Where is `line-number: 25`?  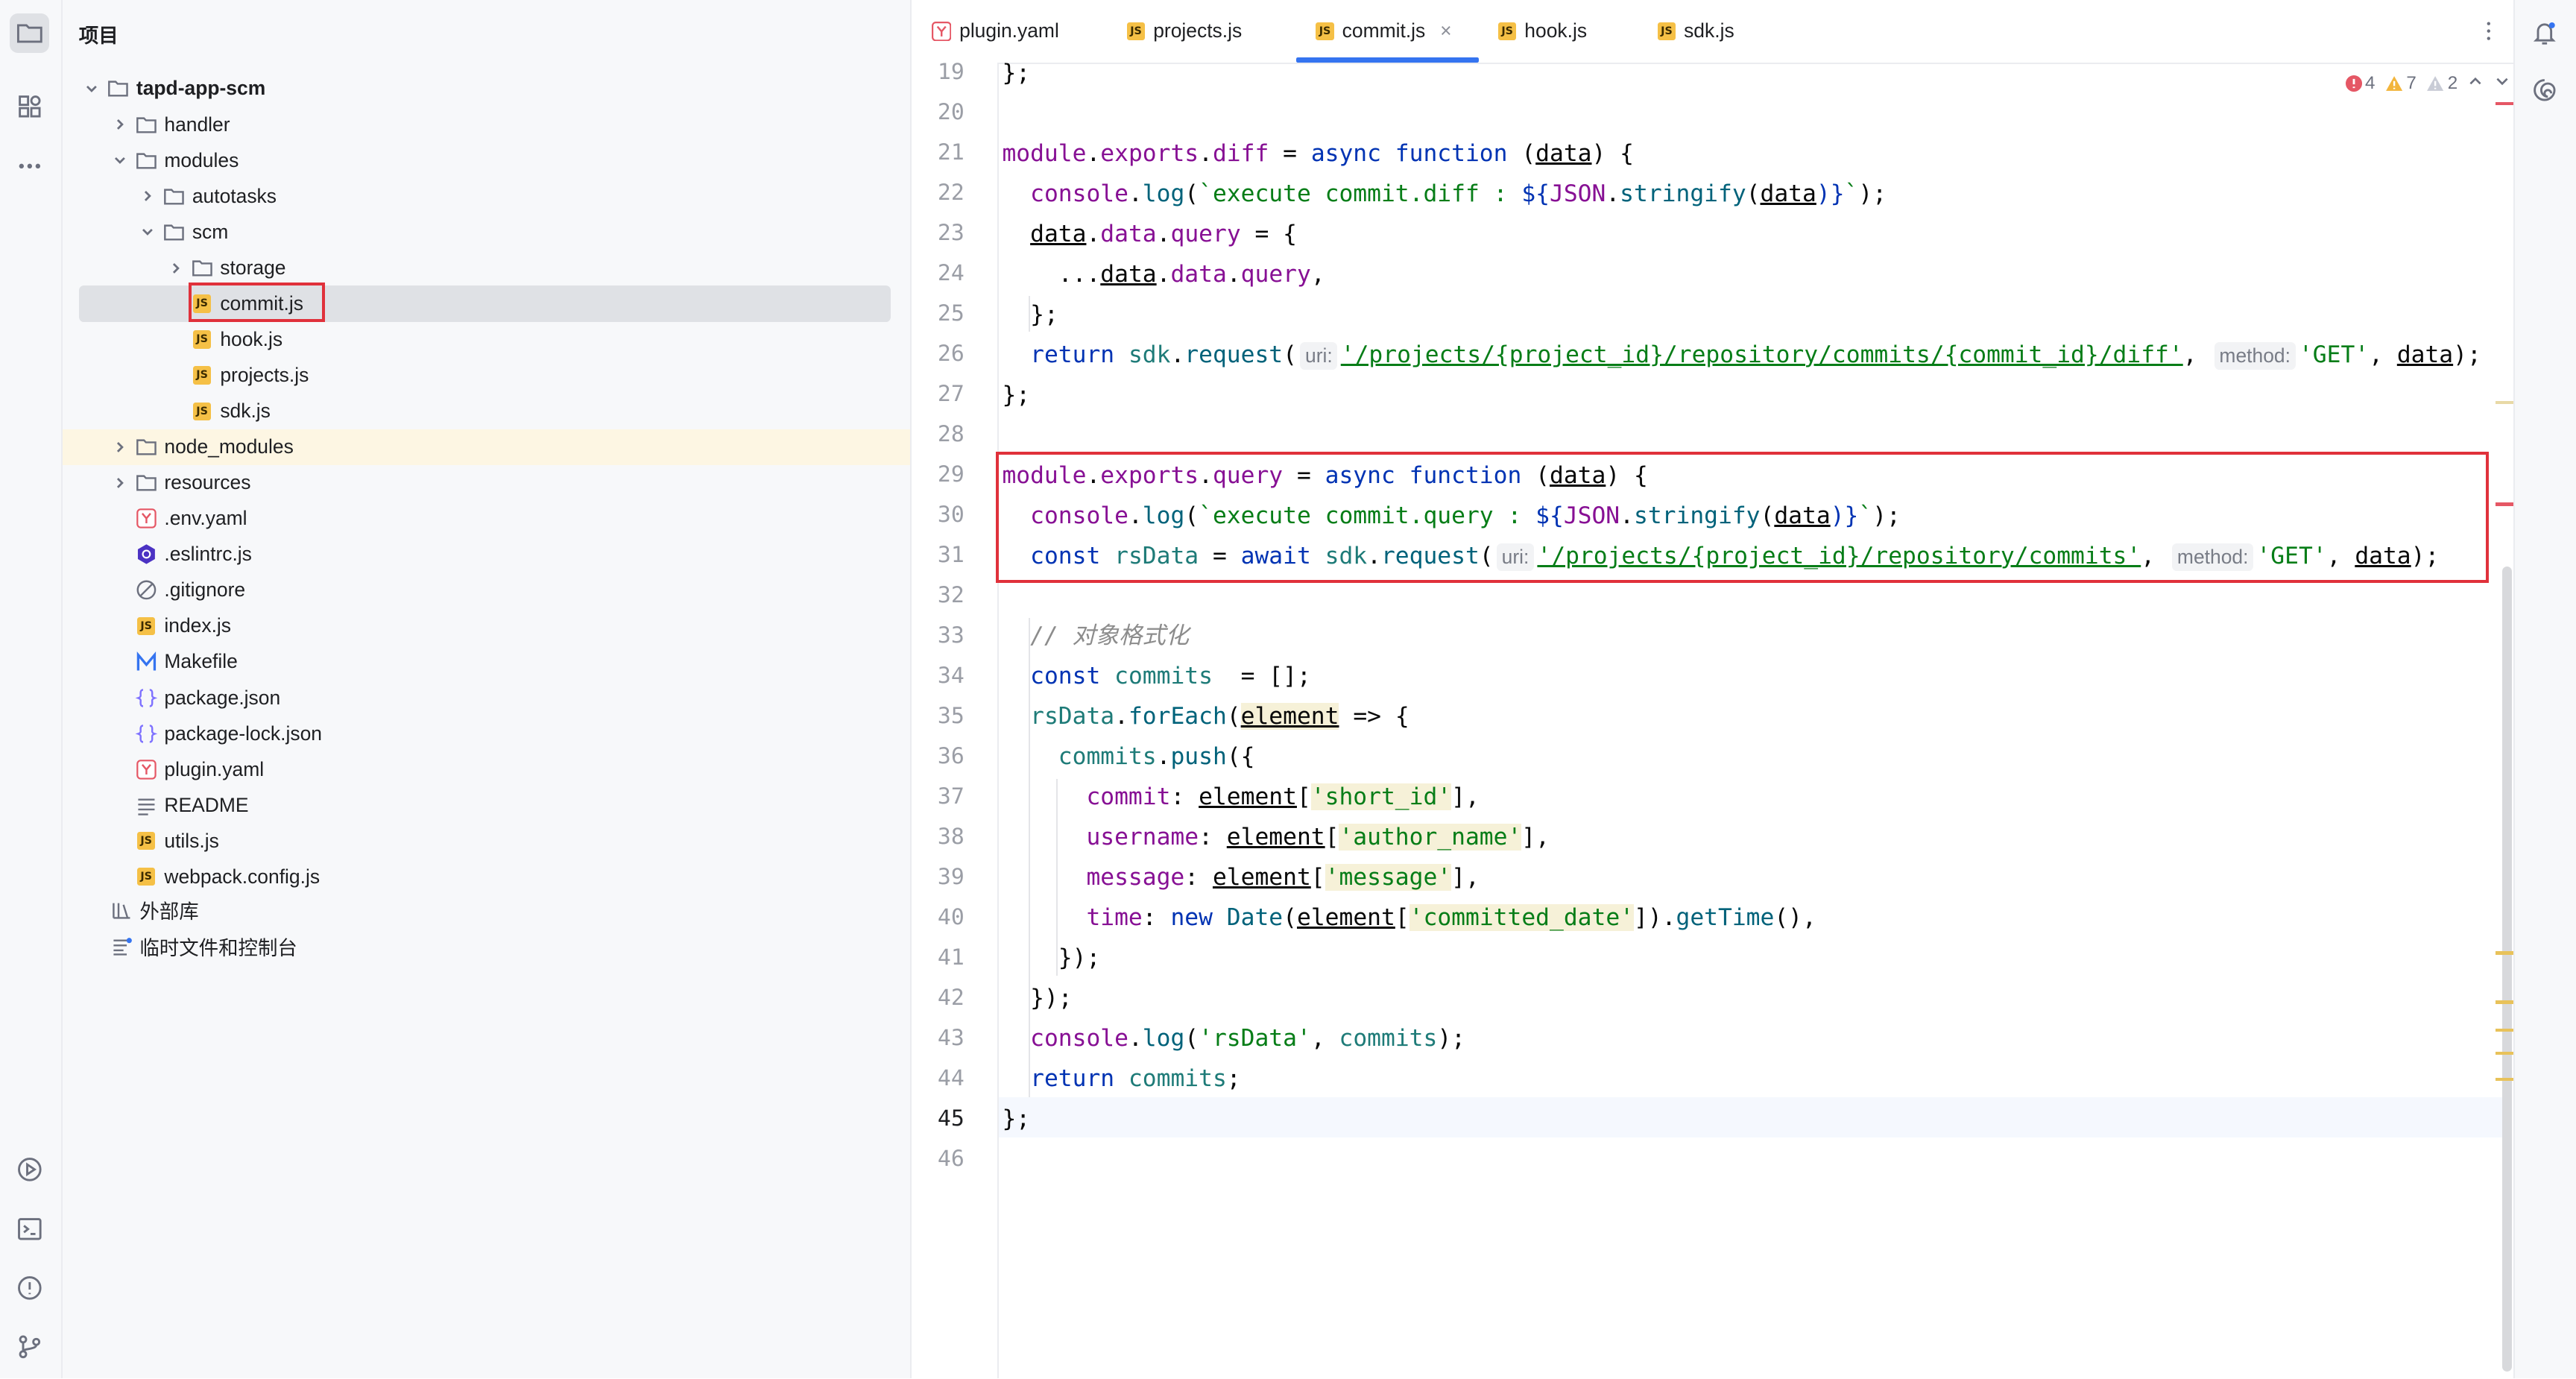 line-number: 25 is located at coordinates (951, 313).